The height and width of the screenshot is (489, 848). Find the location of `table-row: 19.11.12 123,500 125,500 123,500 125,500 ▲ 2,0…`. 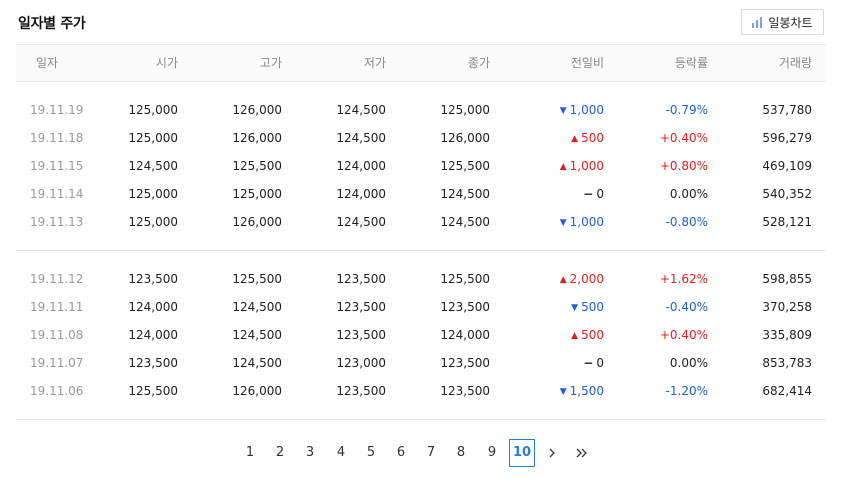

table-row: 19.11.12 123,500 125,500 123,500 125,500 ▲ 2,0… is located at coordinates (421, 279).